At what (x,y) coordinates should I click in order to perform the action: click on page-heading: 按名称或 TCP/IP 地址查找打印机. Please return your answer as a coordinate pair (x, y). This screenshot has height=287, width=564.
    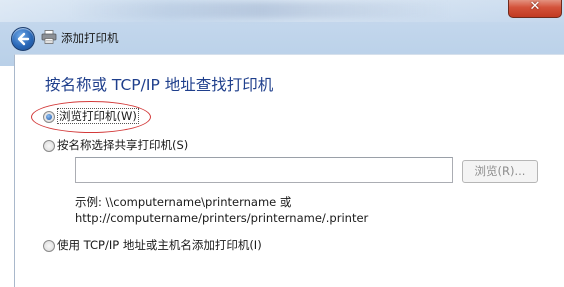
    Looking at the image, I should click on (159, 85).